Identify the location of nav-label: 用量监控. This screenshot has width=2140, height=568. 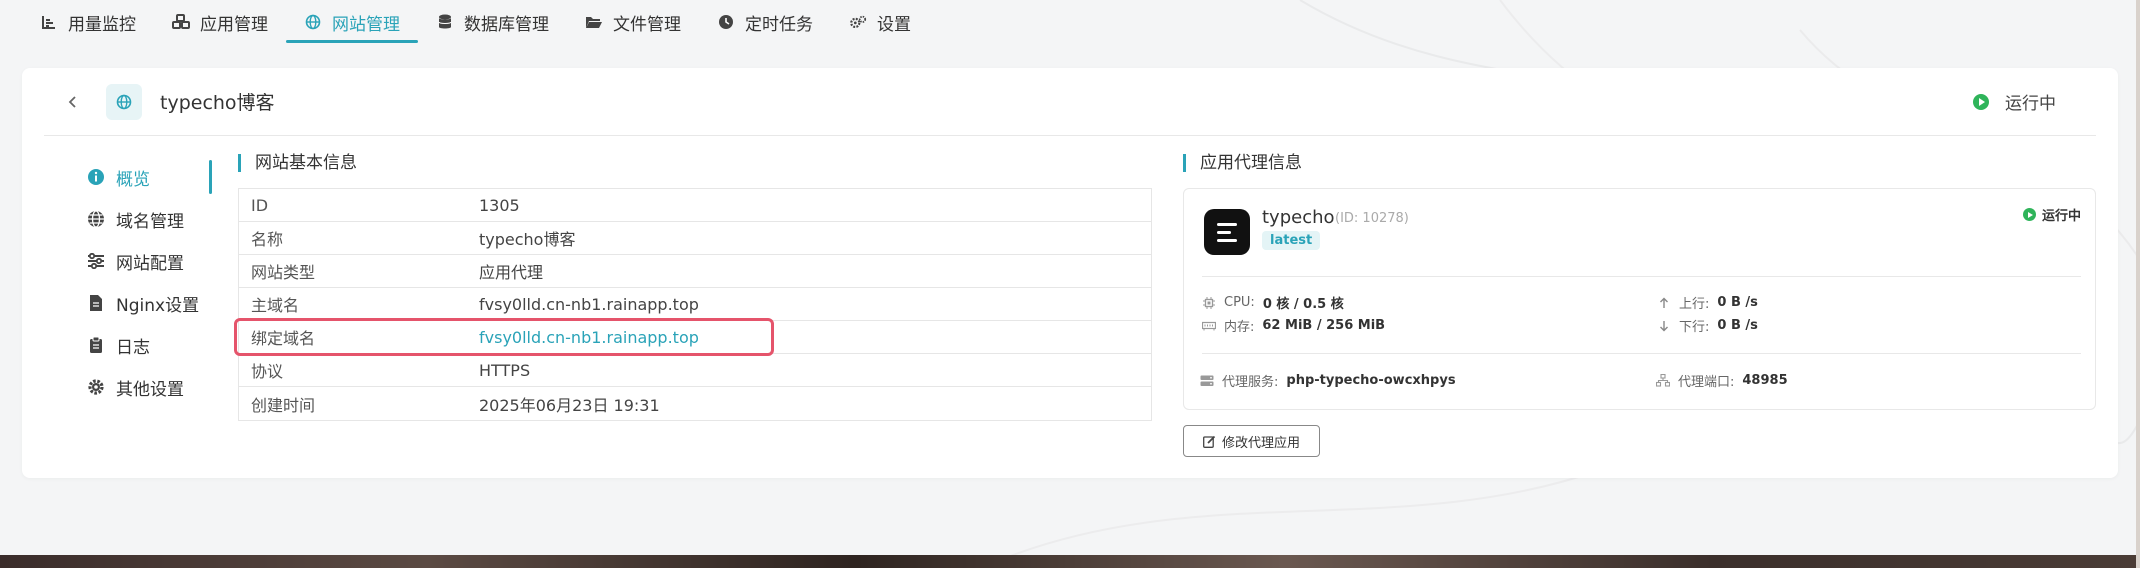
(102, 24).